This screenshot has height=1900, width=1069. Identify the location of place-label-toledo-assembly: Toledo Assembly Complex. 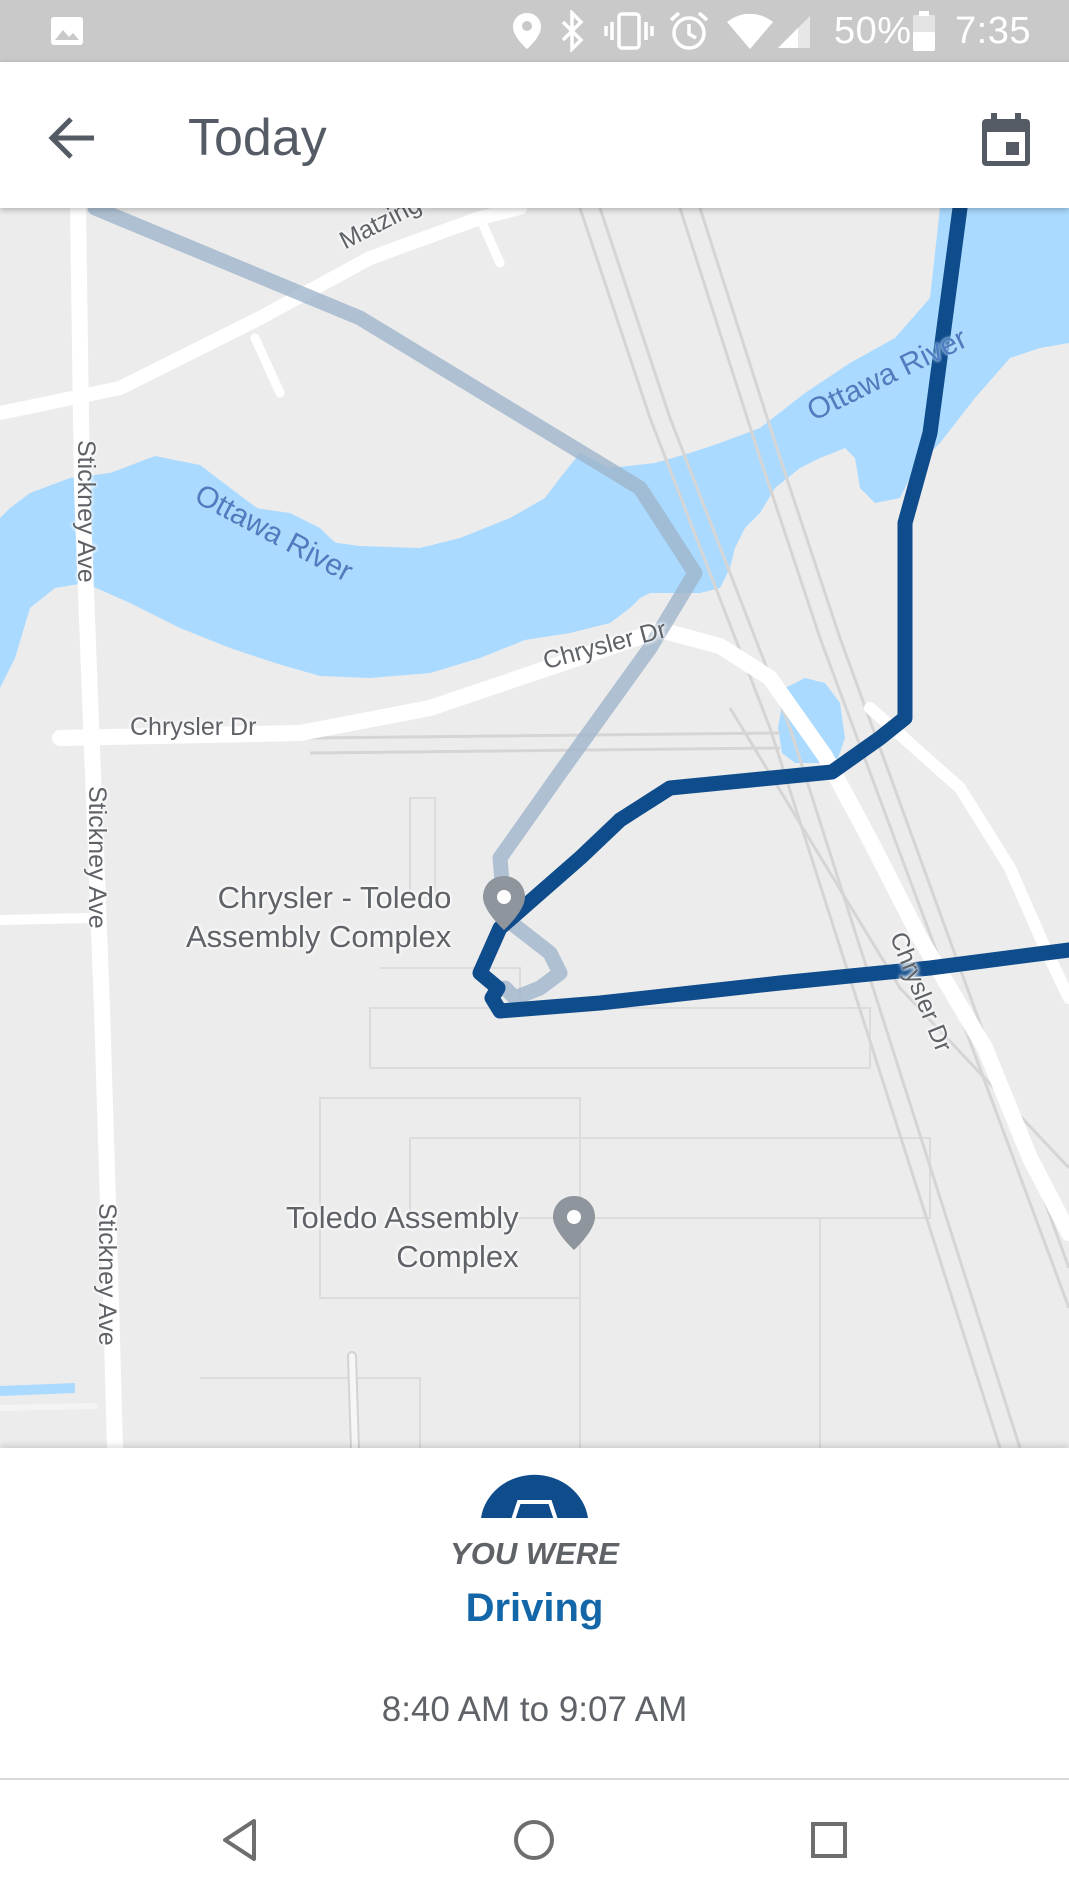
(402, 1237).